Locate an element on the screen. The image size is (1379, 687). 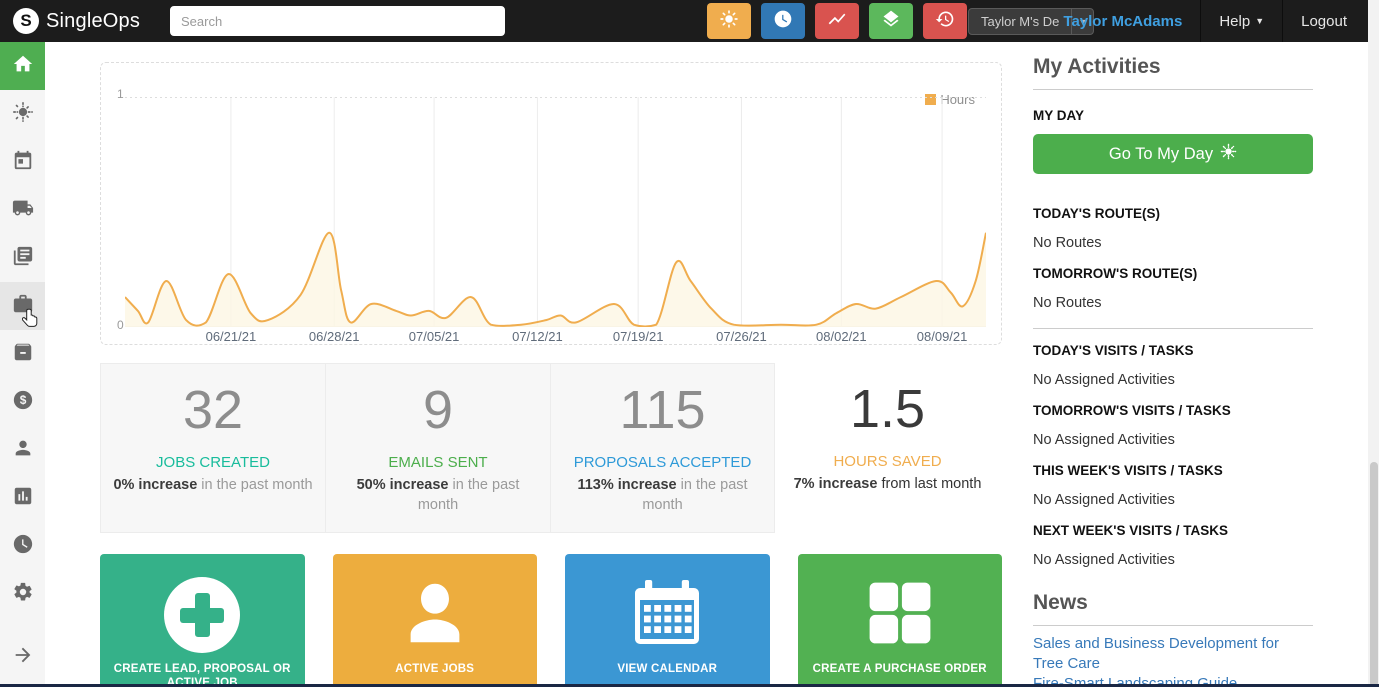
sidebar-item-reports is located at coordinates (22, 498).